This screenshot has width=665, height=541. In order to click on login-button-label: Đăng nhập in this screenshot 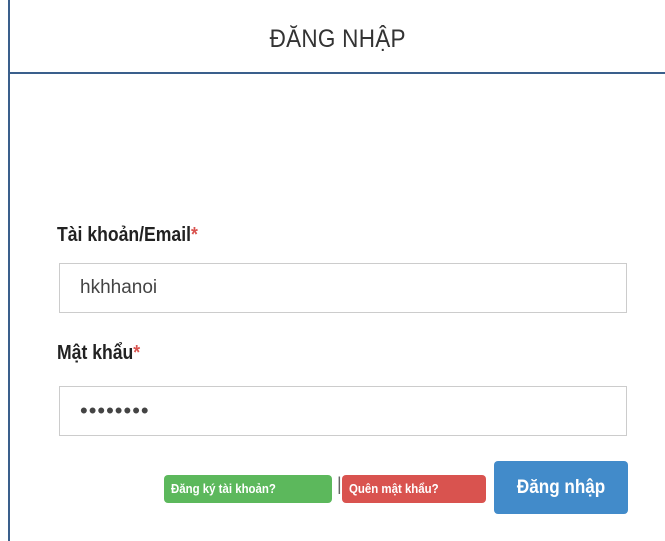, I will do `click(561, 487)`.